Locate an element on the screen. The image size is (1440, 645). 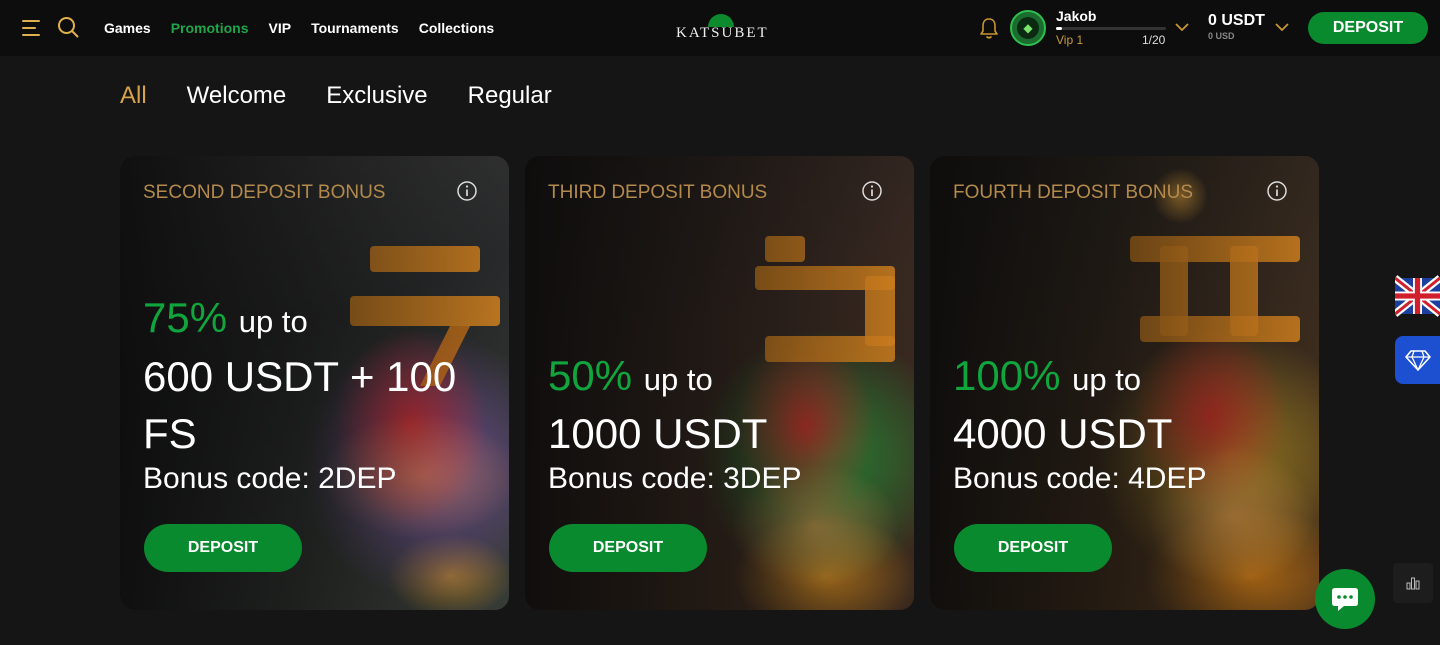
diamond-icon is located at coordinates (1417, 360).